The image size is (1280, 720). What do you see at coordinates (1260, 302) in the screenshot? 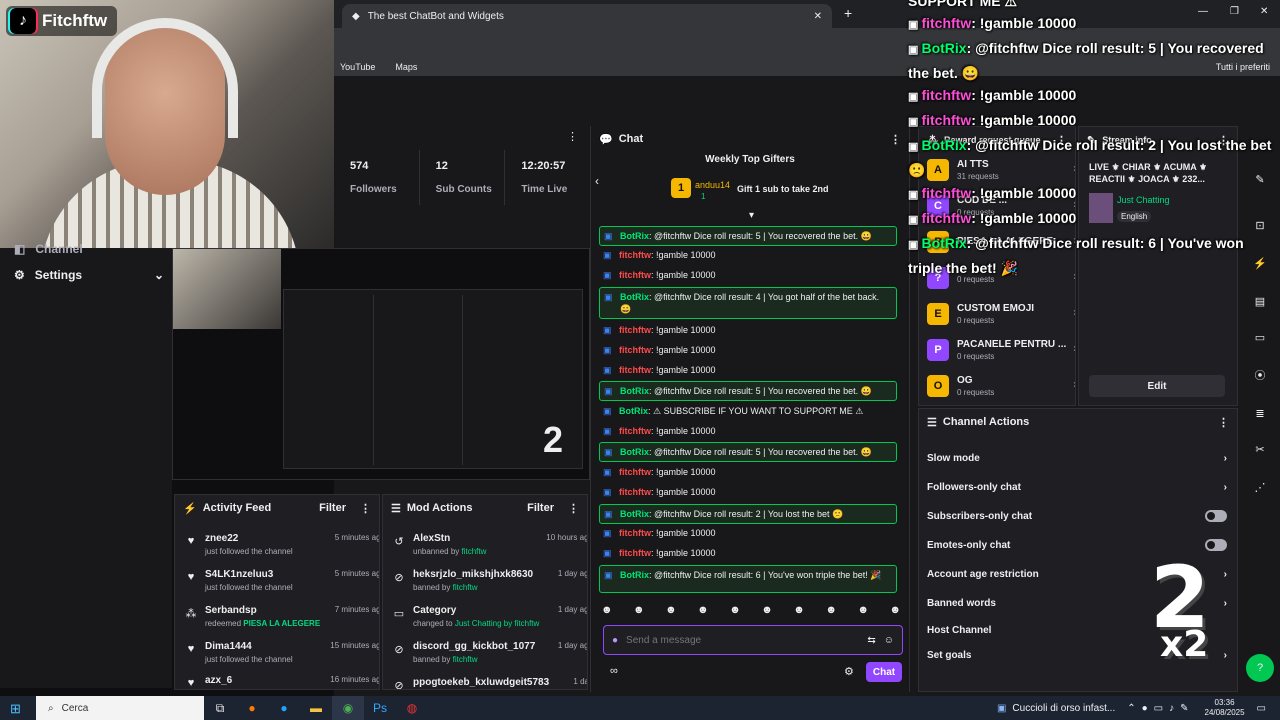
I see `clipboard-icon: ▤` at bounding box center [1260, 302].